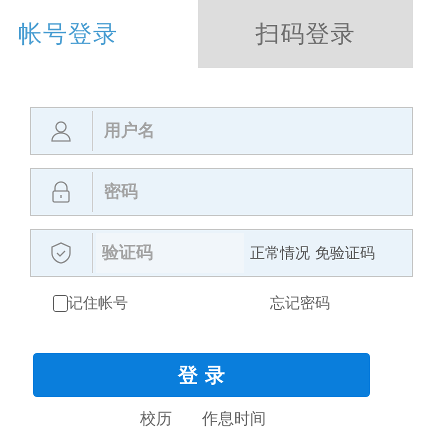 The height and width of the screenshot is (443, 428). I want to click on person-icon, so click(61, 131).